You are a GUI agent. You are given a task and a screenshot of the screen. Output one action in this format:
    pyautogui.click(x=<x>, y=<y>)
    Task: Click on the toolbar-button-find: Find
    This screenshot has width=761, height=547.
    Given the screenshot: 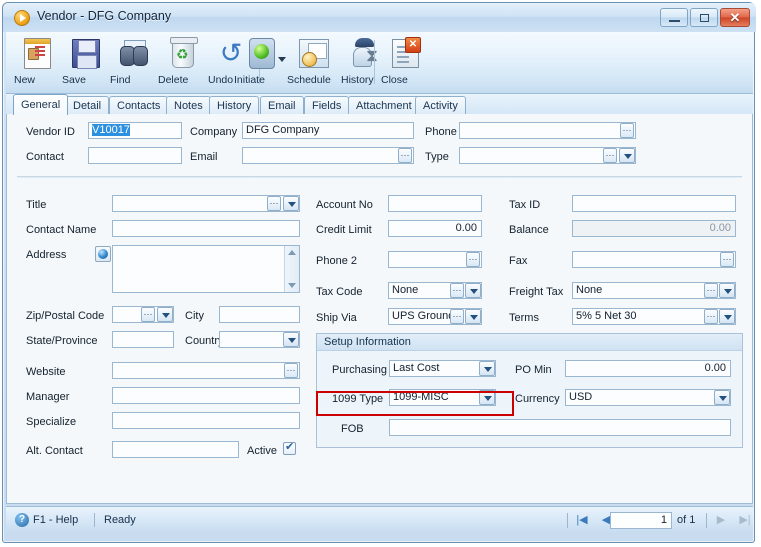 What is the action you would take?
    pyautogui.click(x=133, y=63)
    